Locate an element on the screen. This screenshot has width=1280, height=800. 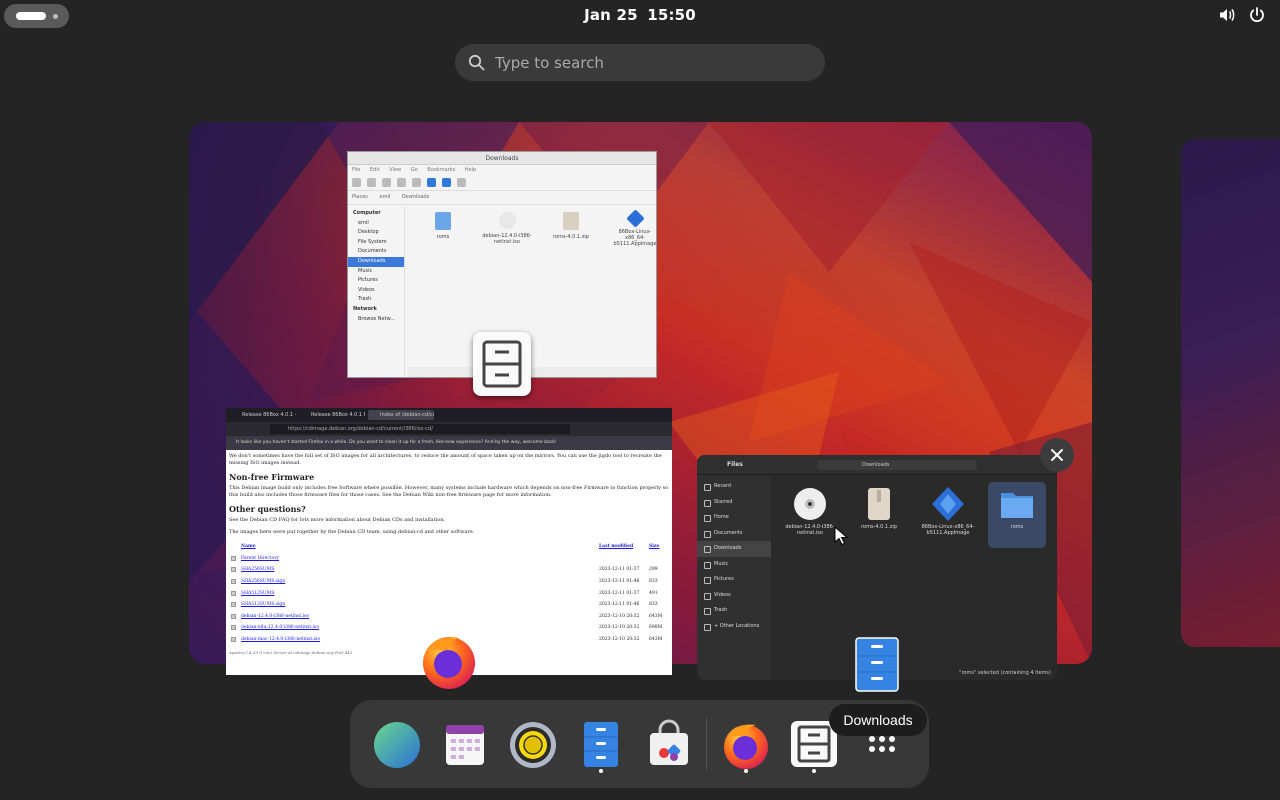
dock-rhythmbox is located at coordinates (533, 745).